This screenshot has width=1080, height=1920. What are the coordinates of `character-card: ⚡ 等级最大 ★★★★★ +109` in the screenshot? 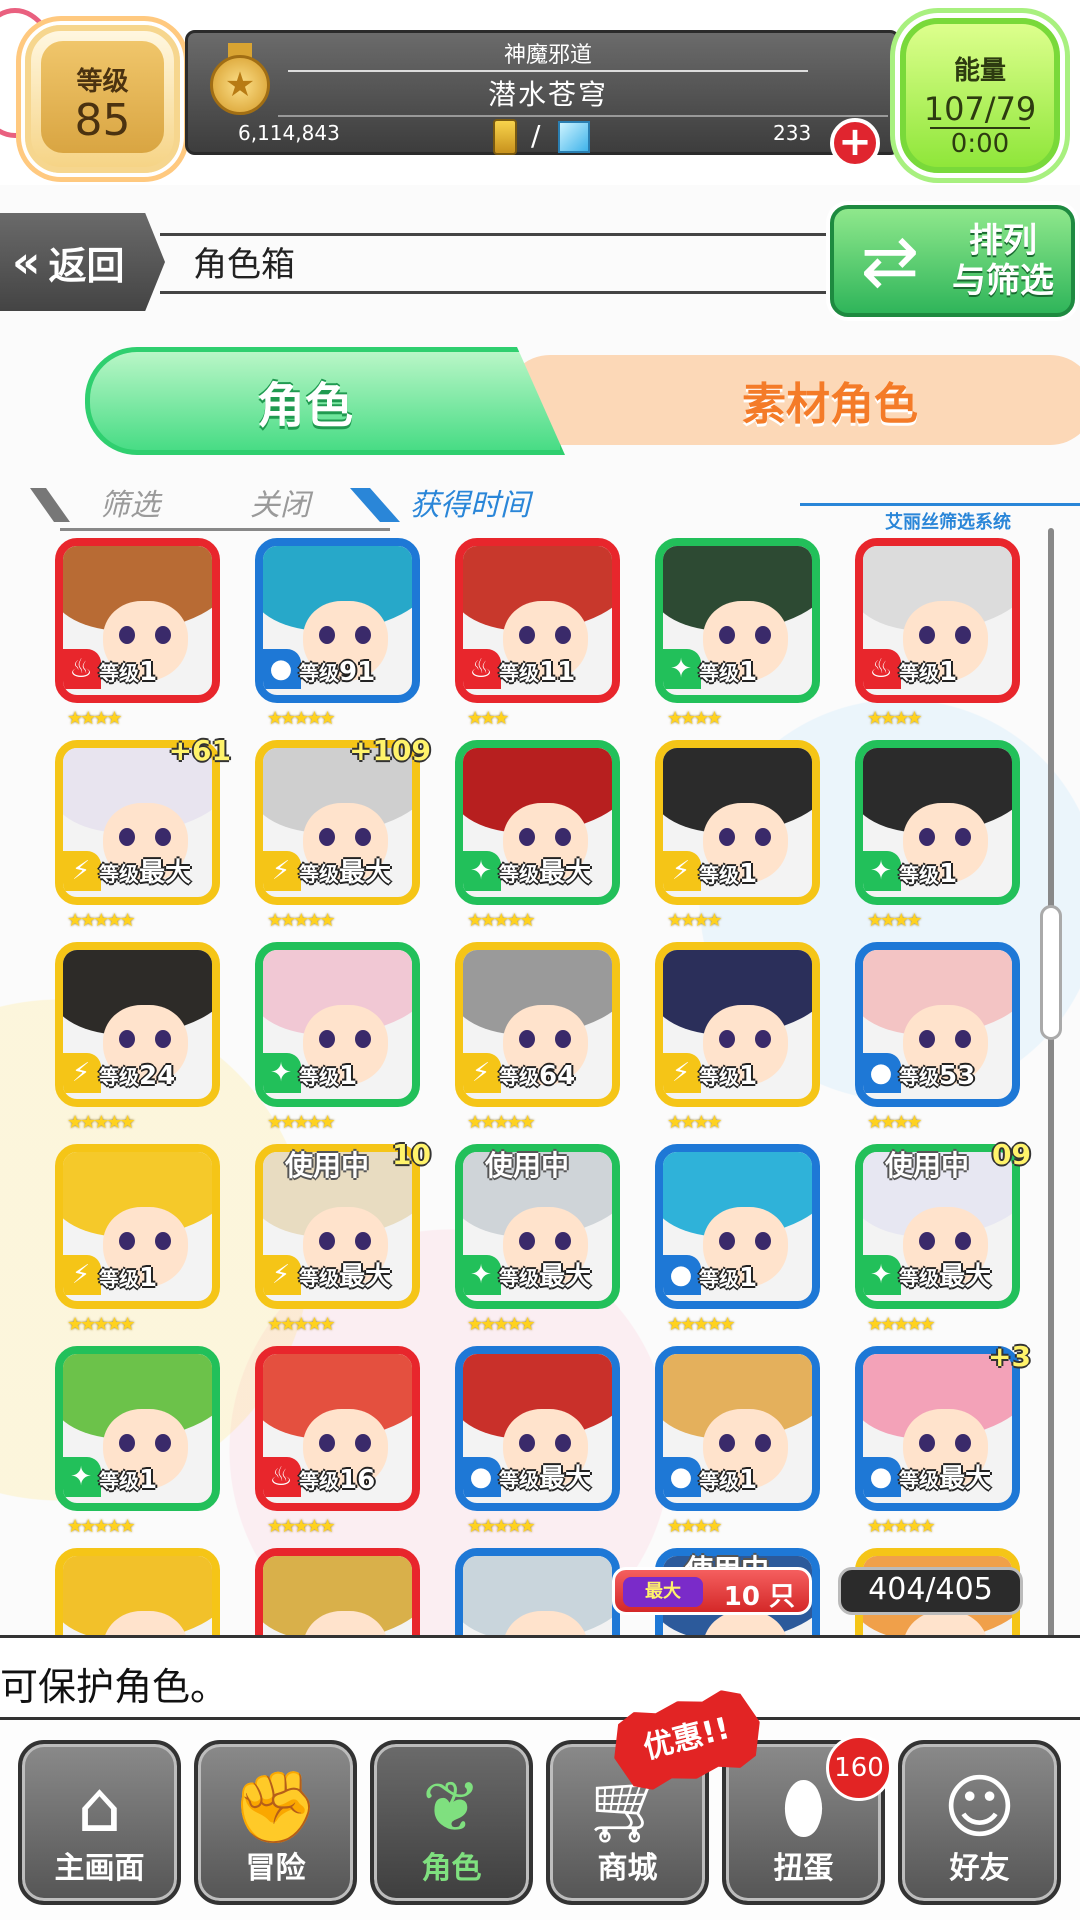 It's located at (343, 832).